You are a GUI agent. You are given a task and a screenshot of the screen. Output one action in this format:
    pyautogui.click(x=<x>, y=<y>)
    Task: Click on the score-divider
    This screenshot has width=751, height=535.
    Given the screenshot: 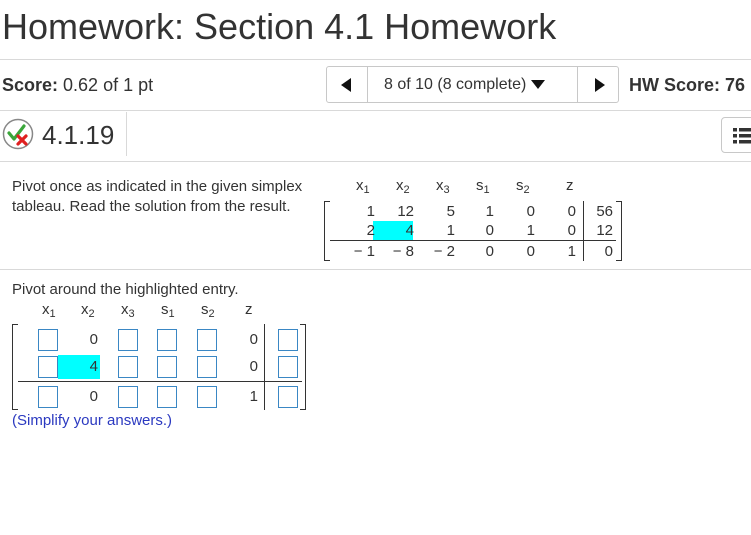 What is the action you would take?
    pyautogui.click(x=375, y=110)
    